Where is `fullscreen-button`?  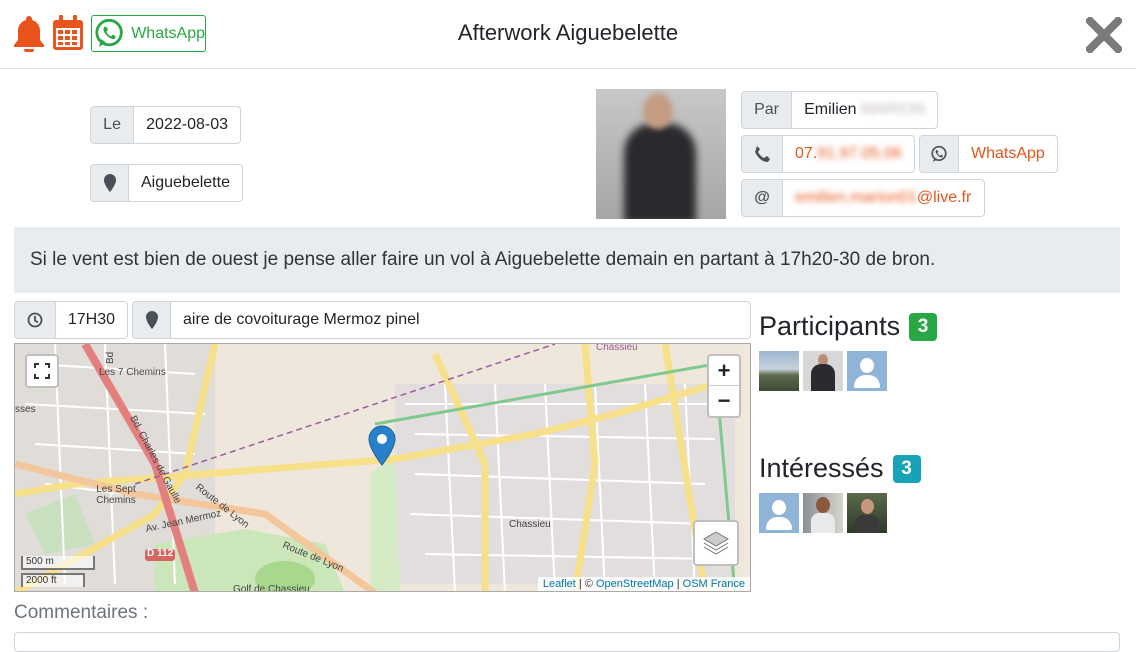 fullscreen-button is located at coordinates (42, 371).